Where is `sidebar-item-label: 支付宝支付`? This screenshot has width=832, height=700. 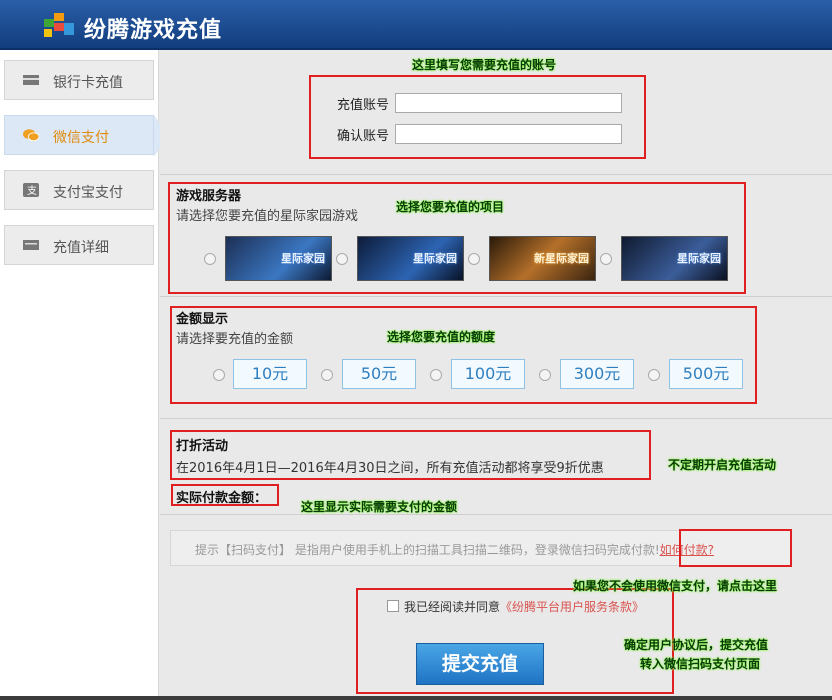 sidebar-item-label: 支付宝支付 is located at coordinates (88, 193).